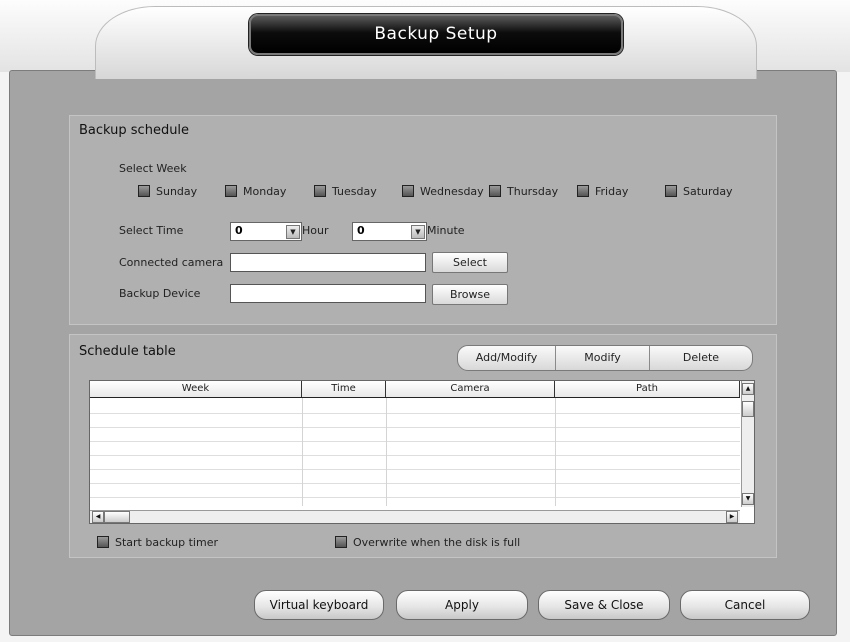 The height and width of the screenshot is (642, 850). What do you see at coordinates (602, 358) in the screenshot?
I see `modify-button: Modify` at bounding box center [602, 358].